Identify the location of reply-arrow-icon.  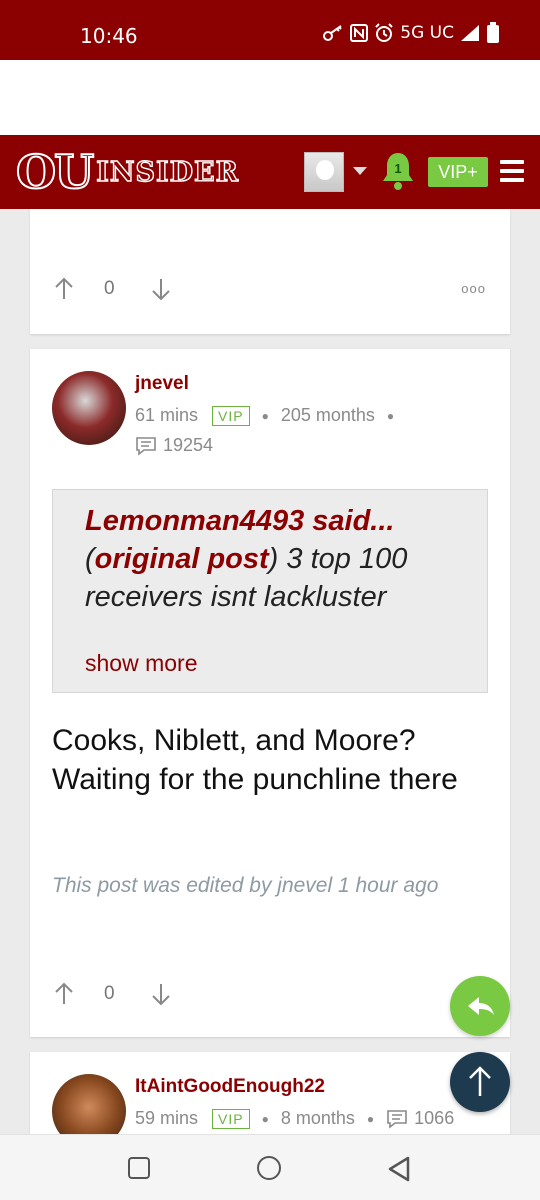
(481, 1006).